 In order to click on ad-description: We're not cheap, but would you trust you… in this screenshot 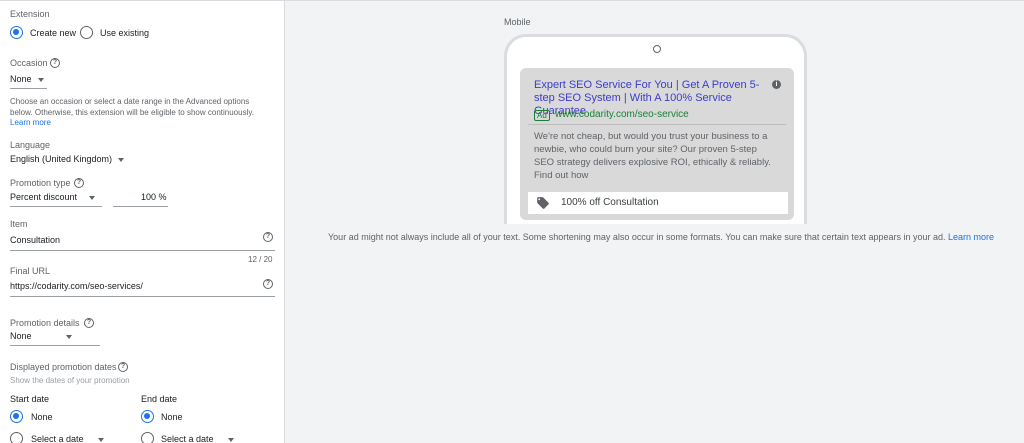, I will do `click(652, 156)`.